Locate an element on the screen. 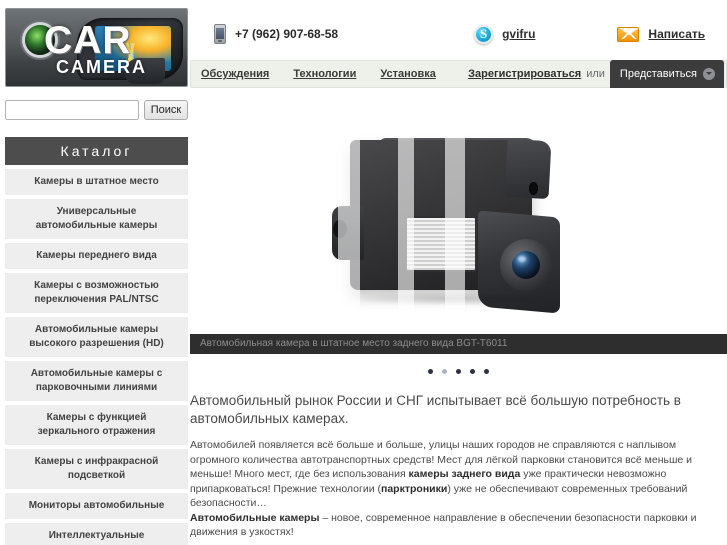 The width and height of the screenshot is (727, 545). sidebar-item-universal-cameras: Универсальные автомобильные камеры is located at coordinates (96, 219).